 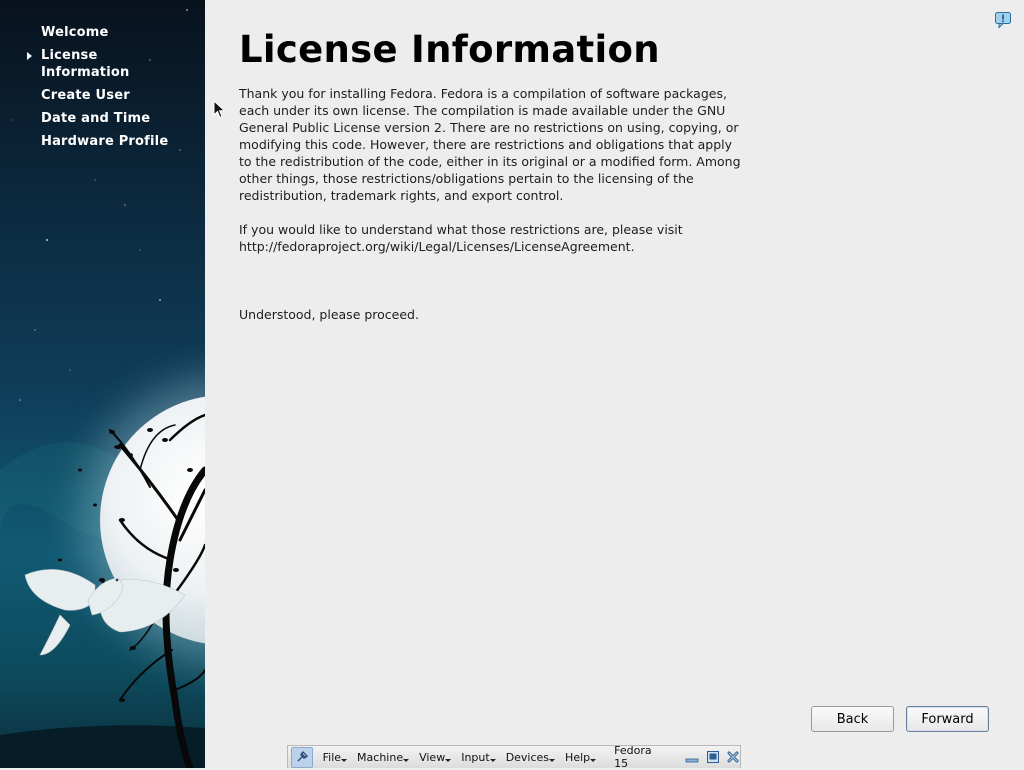 I want to click on minimize-icon, so click(x=692, y=757).